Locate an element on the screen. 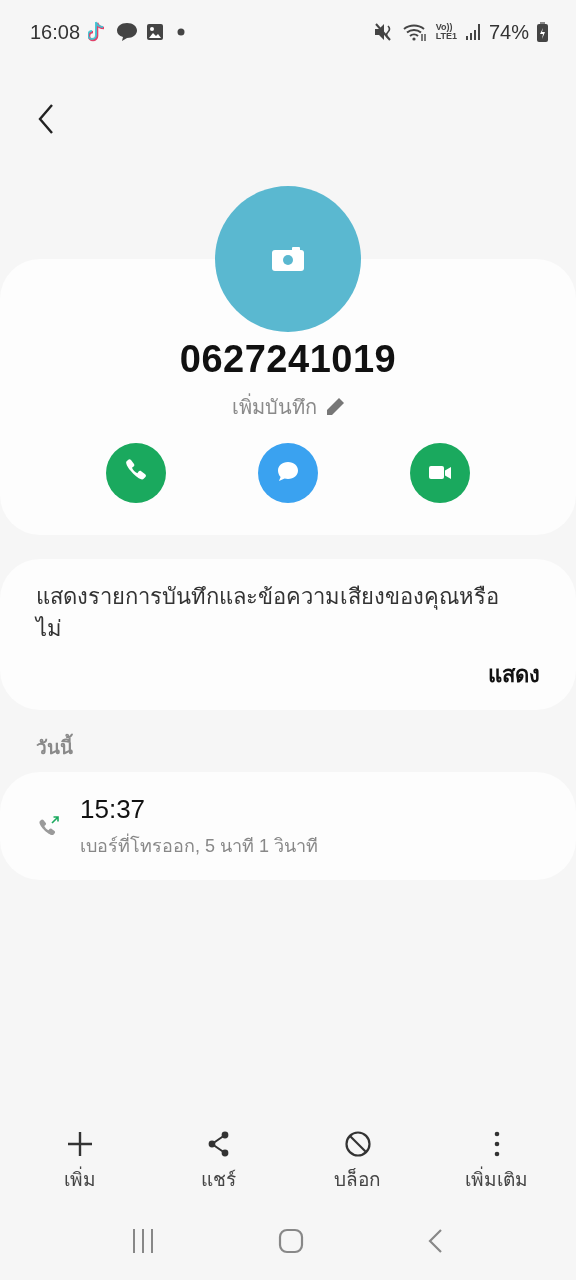 The height and width of the screenshot is (1280, 576). chat-bubble-icon is located at coordinates (127, 32).